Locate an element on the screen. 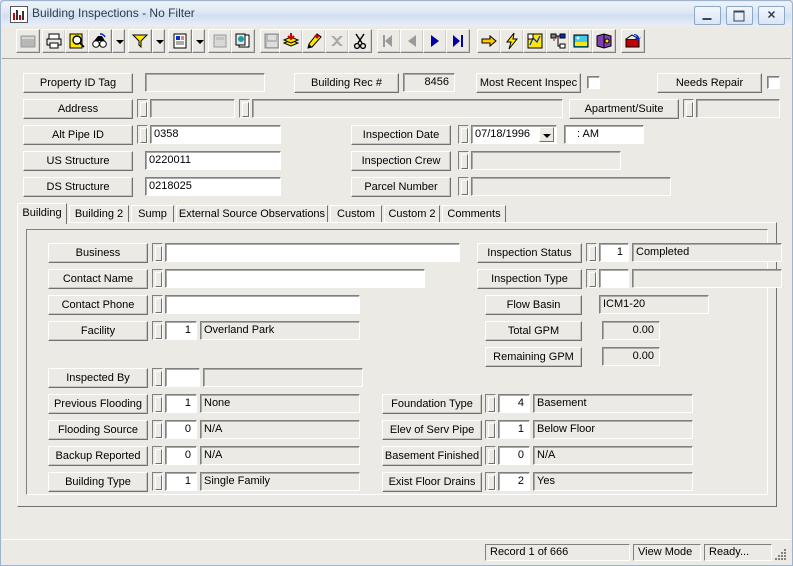 The image size is (793, 566). inspected-by-desc-field is located at coordinates (283, 377).